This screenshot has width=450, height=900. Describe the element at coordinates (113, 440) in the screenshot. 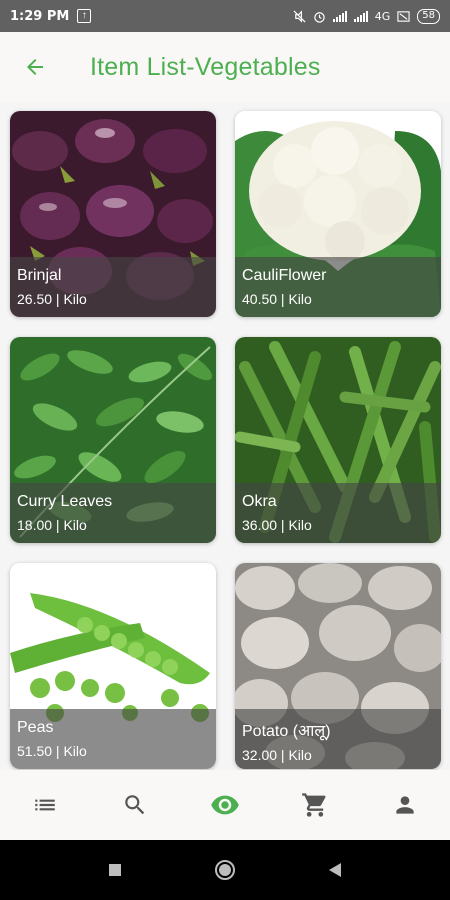

I see `item-card-curry-leaves: Curry Leaves 18.00 | Kilo` at that location.